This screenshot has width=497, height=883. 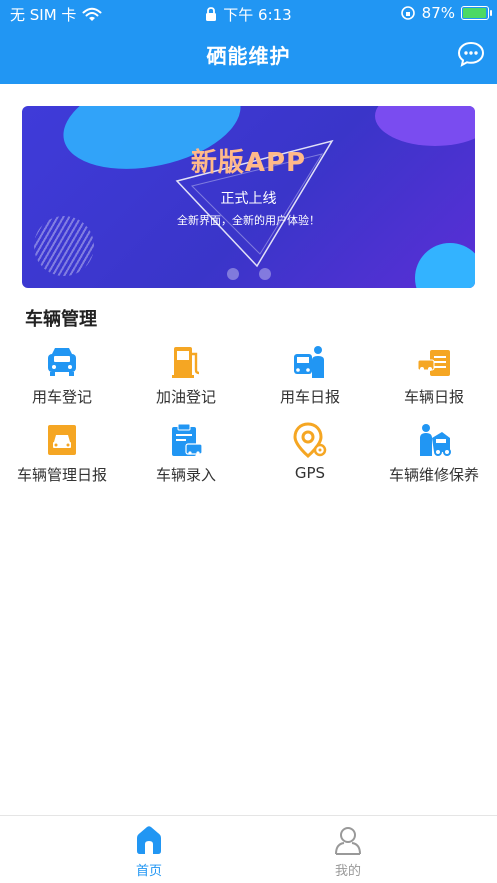 What do you see at coordinates (310, 473) in the screenshot?
I see `menu-item-label: GPS` at bounding box center [310, 473].